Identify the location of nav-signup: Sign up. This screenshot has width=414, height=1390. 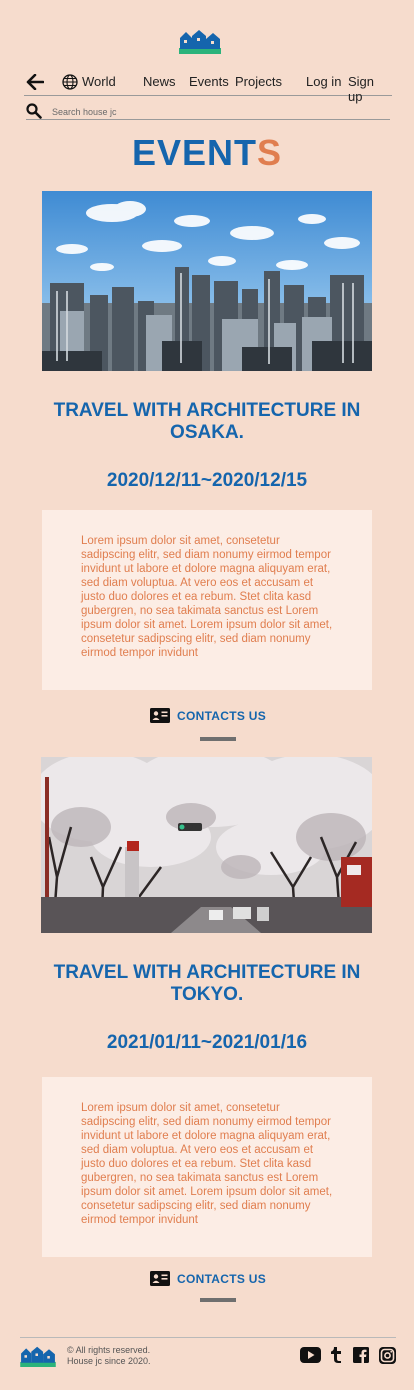
(370, 89).